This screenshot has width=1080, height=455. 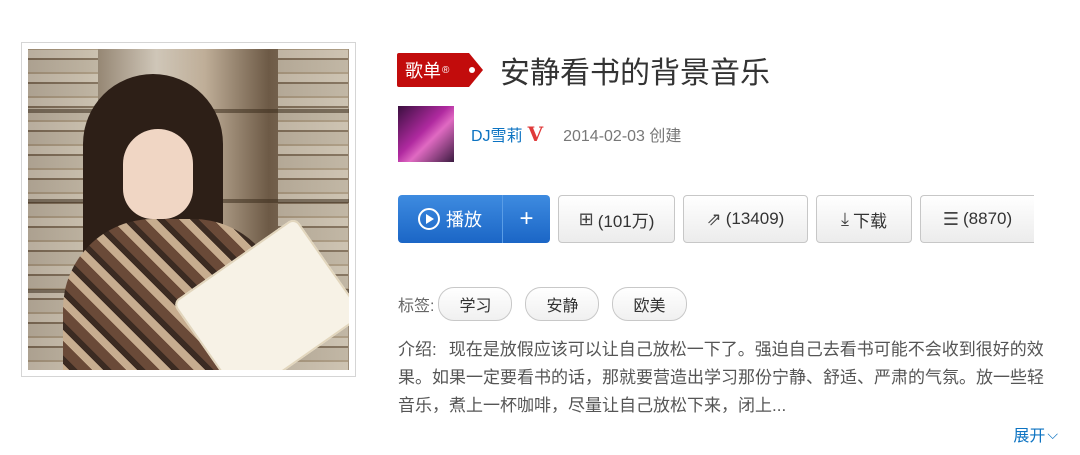 I want to click on play-group: 播放 +, so click(x=474, y=219).